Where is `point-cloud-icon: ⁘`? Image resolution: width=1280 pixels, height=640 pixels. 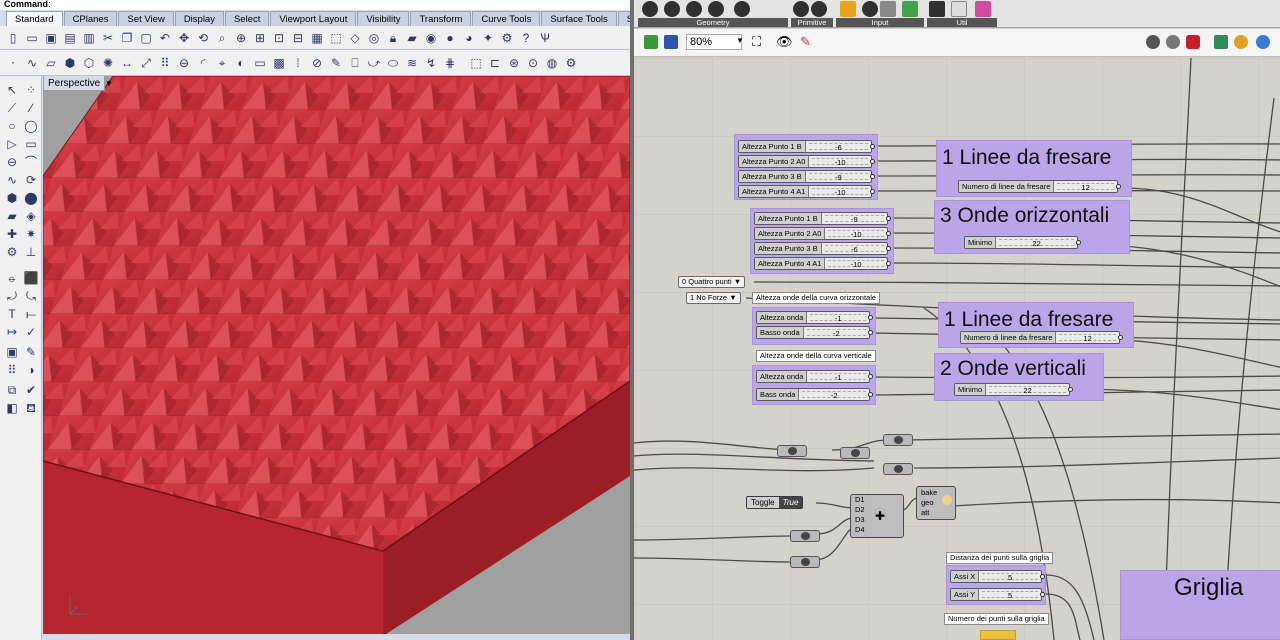 point-cloud-icon: ⁘ is located at coordinates (31, 90).